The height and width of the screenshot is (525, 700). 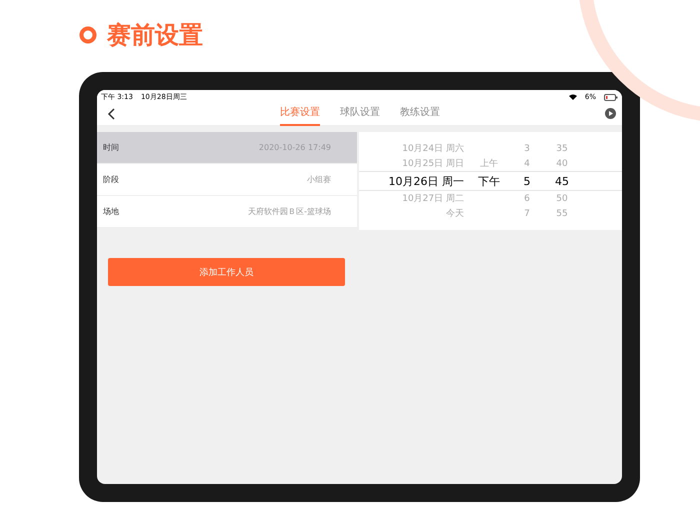 What do you see at coordinates (227, 148) in the screenshot?
I see `settings-row: 时间 2020-10-26 17:49` at bounding box center [227, 148].